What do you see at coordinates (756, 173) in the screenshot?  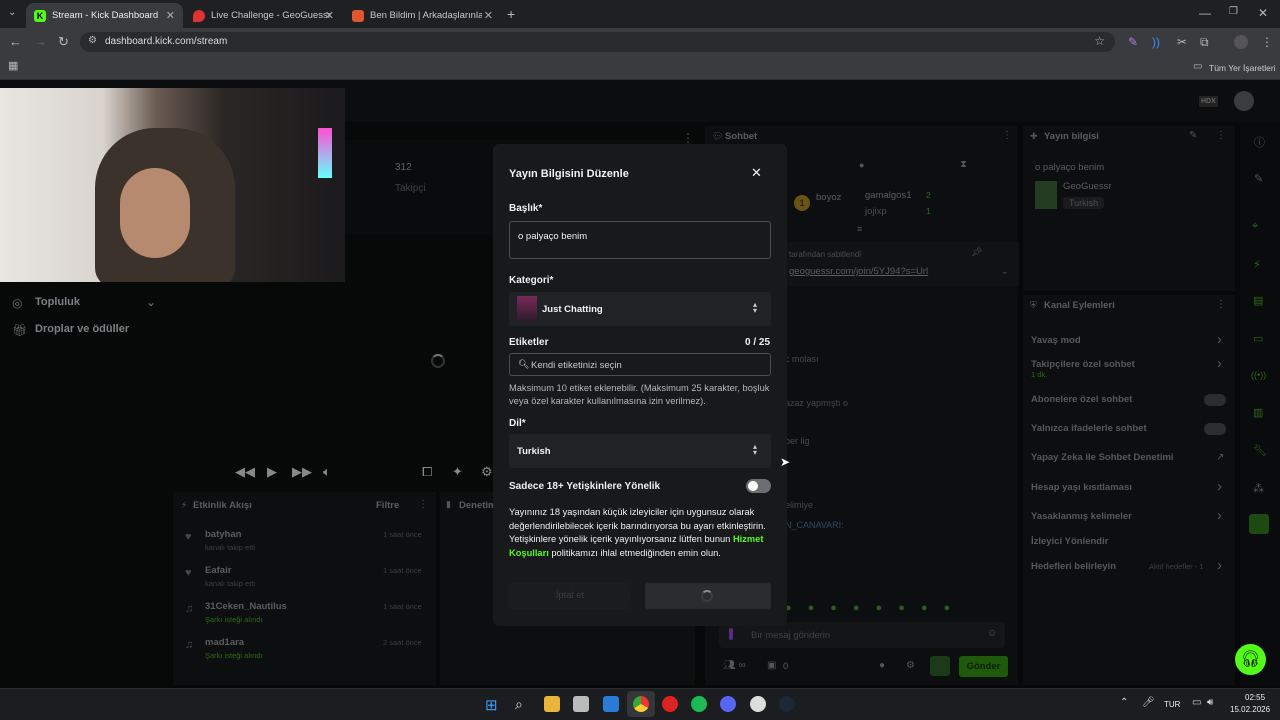 I see `close-icon: ✕` at bounding box center [756, 173].